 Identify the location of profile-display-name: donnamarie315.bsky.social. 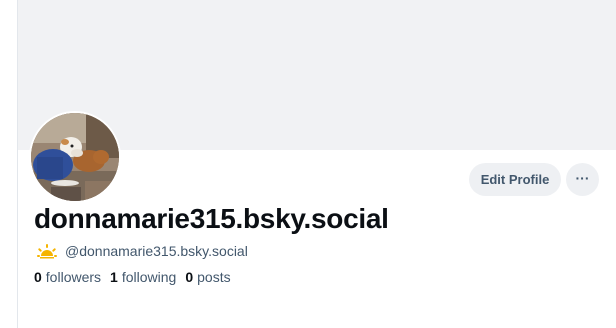
(211, 218).